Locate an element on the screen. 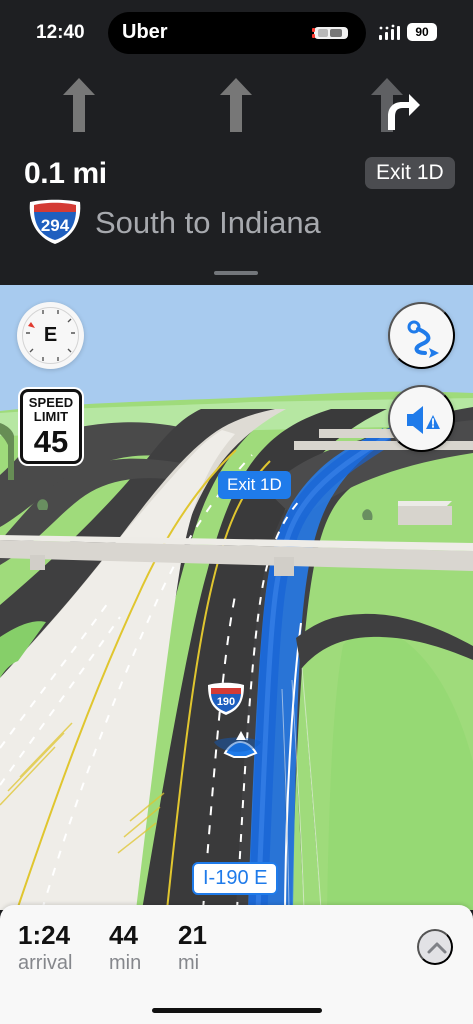  current-road-label: I-190 E is located at coordinates (235, 878).